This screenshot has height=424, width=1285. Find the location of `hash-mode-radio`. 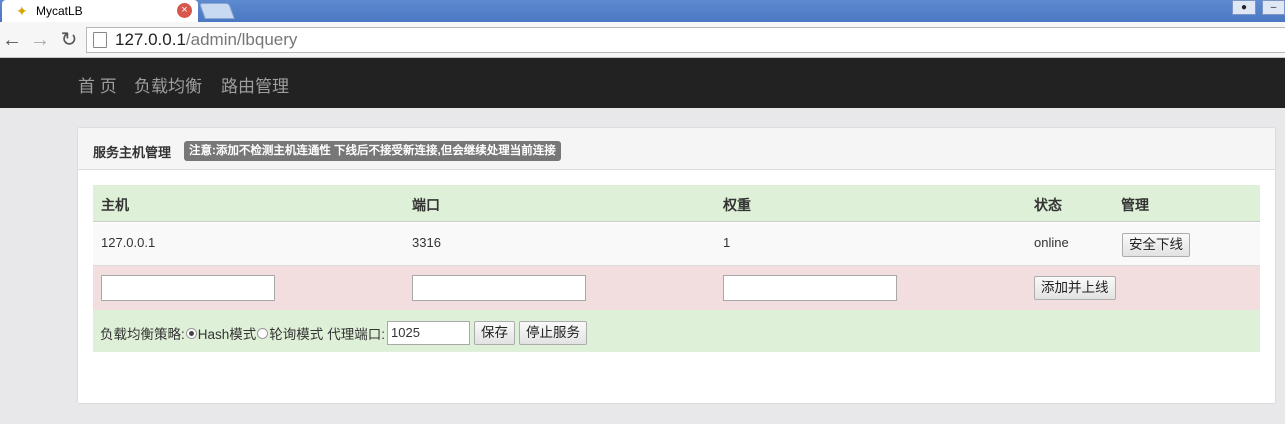

hash-mode-radio is located at coordinates (191, 333).